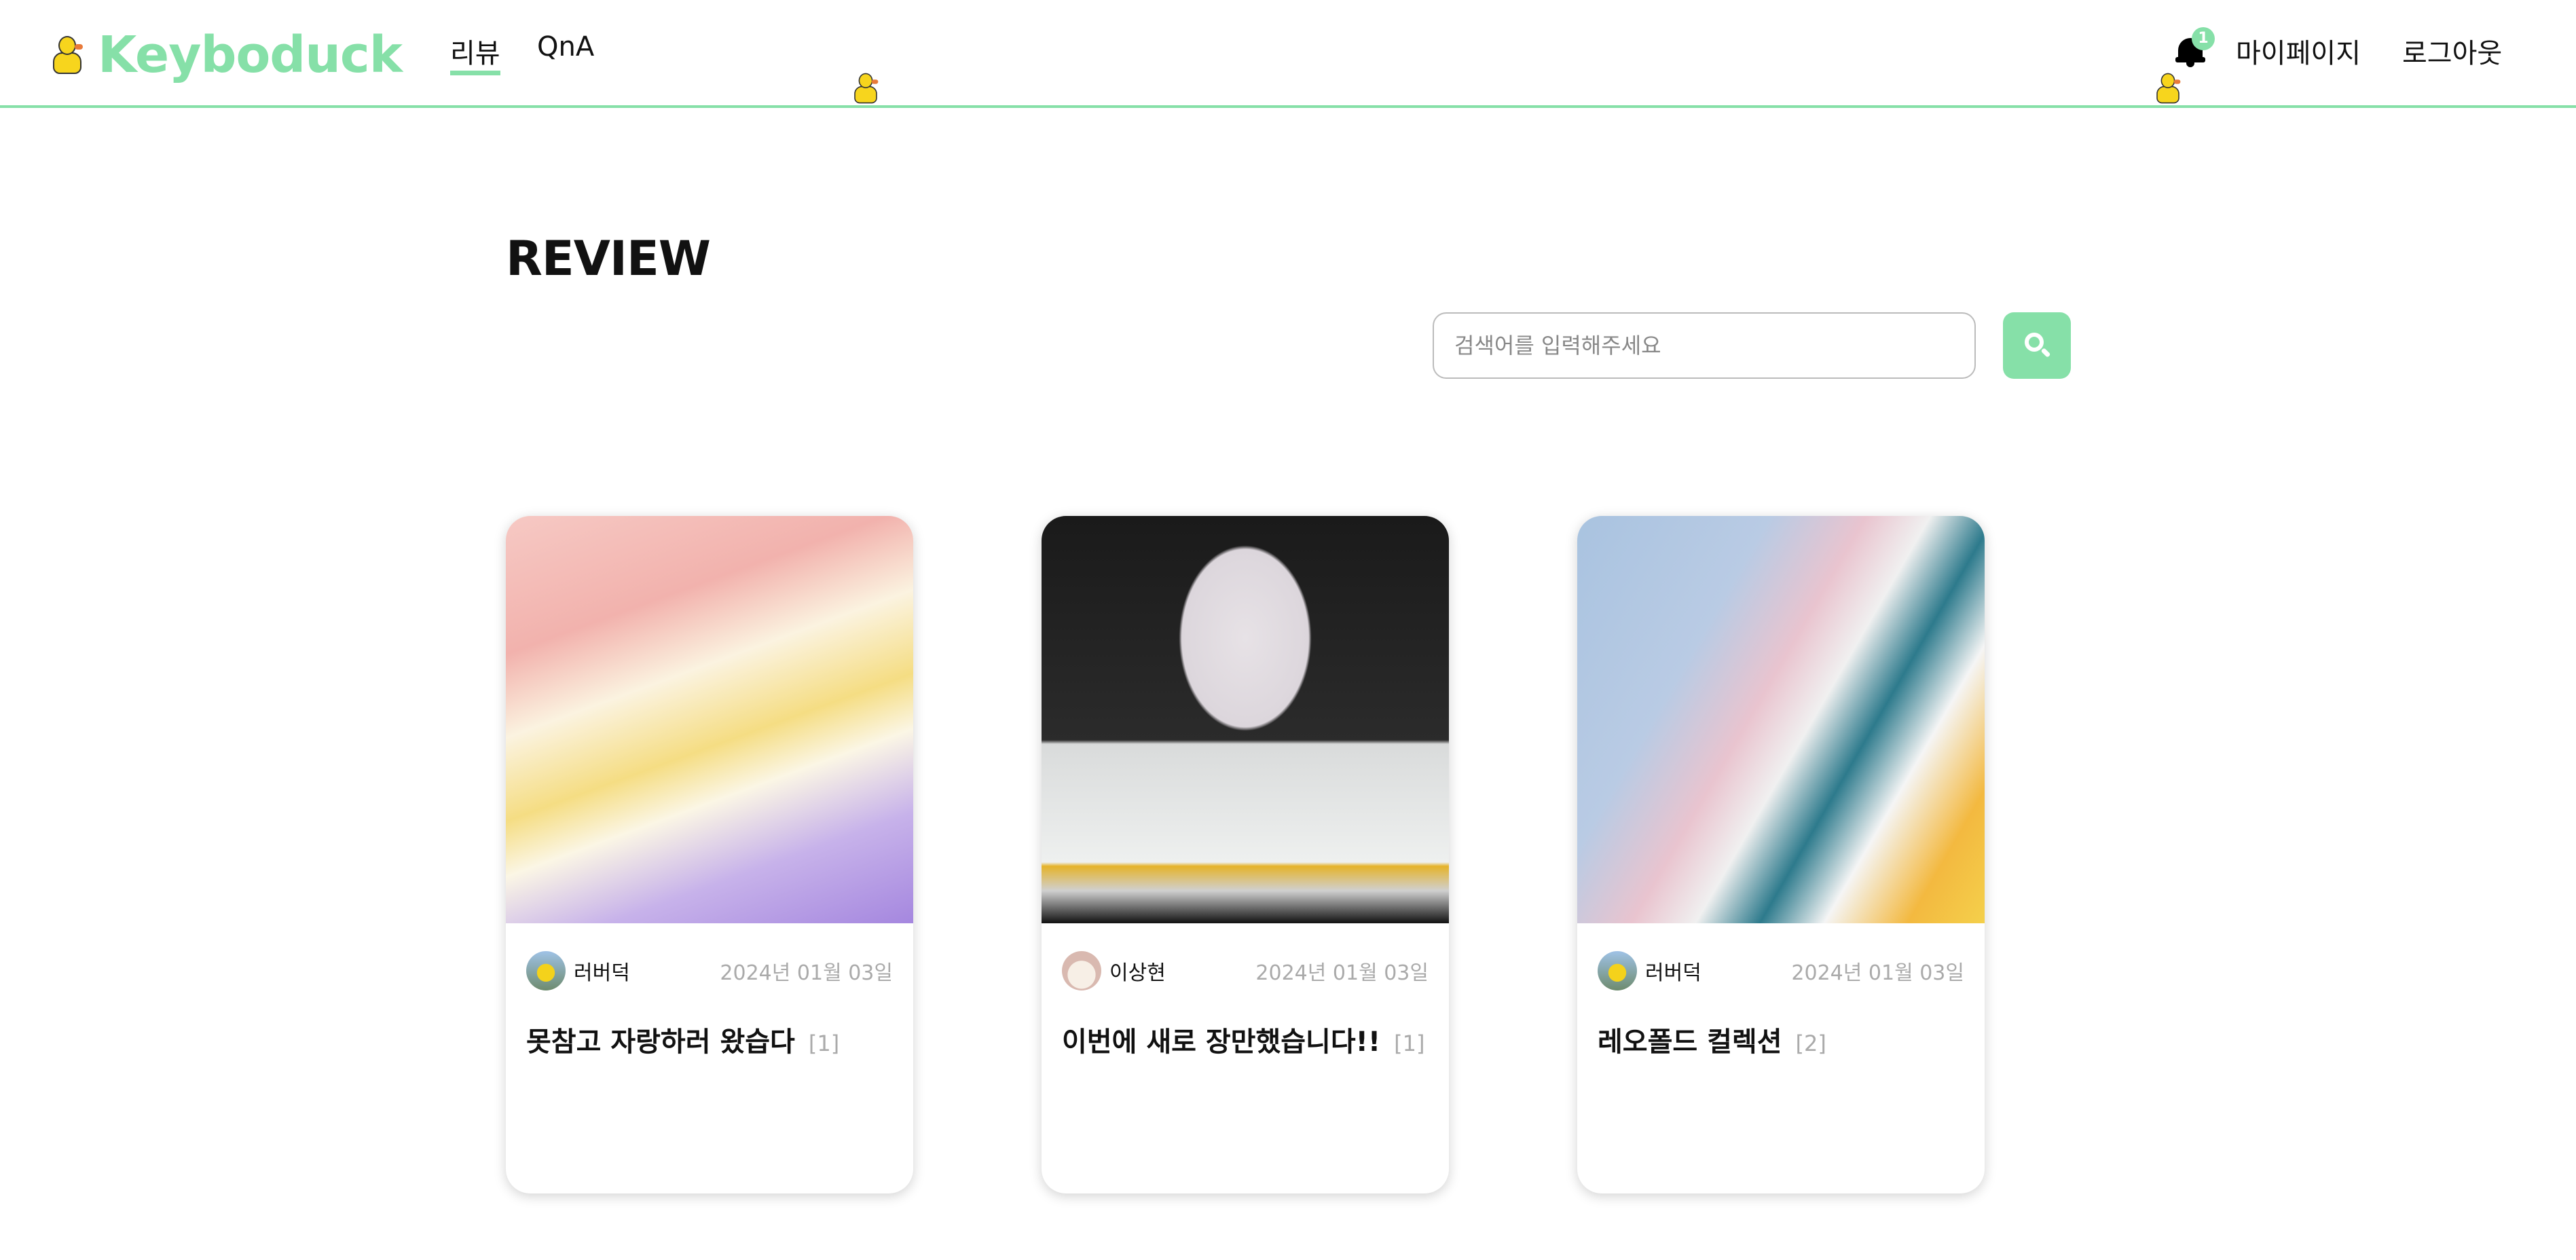 The width and height of the screenshot is (2576, 1260). What do you see at coordinates (475, 53) in the screenshot?
I see `nav-review: 리뷰` at bounding box center [475, 53].